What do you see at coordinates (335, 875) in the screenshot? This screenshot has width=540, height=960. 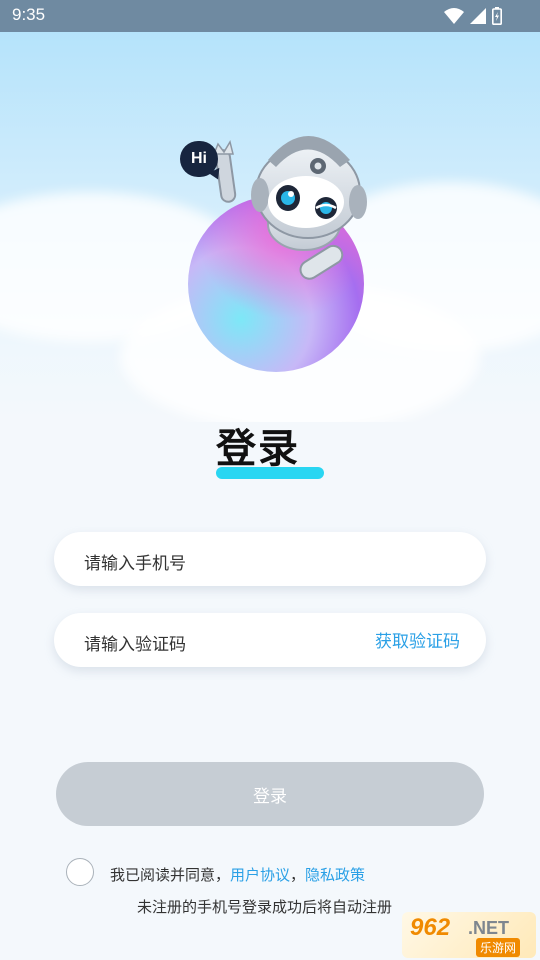 I see `privacy-policy-link: 隐私政策` at bounding box center [335, 875].